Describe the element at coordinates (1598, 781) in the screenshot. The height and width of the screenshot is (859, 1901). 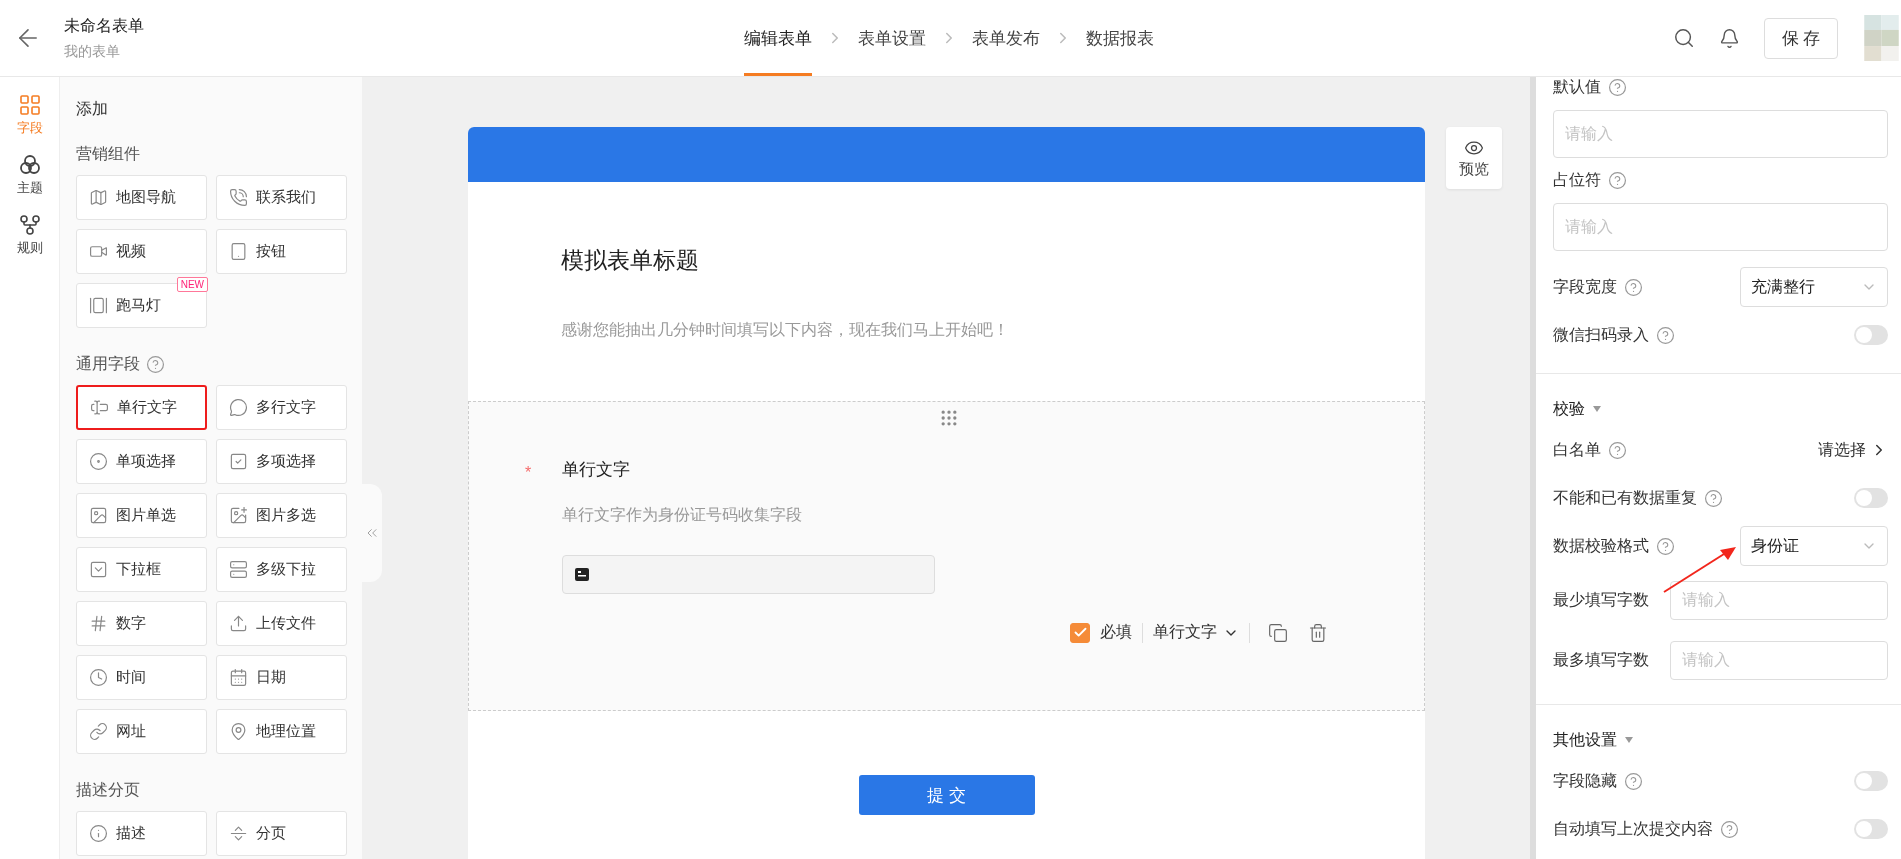
I see `setting-label: 字段隐藏` at that location.